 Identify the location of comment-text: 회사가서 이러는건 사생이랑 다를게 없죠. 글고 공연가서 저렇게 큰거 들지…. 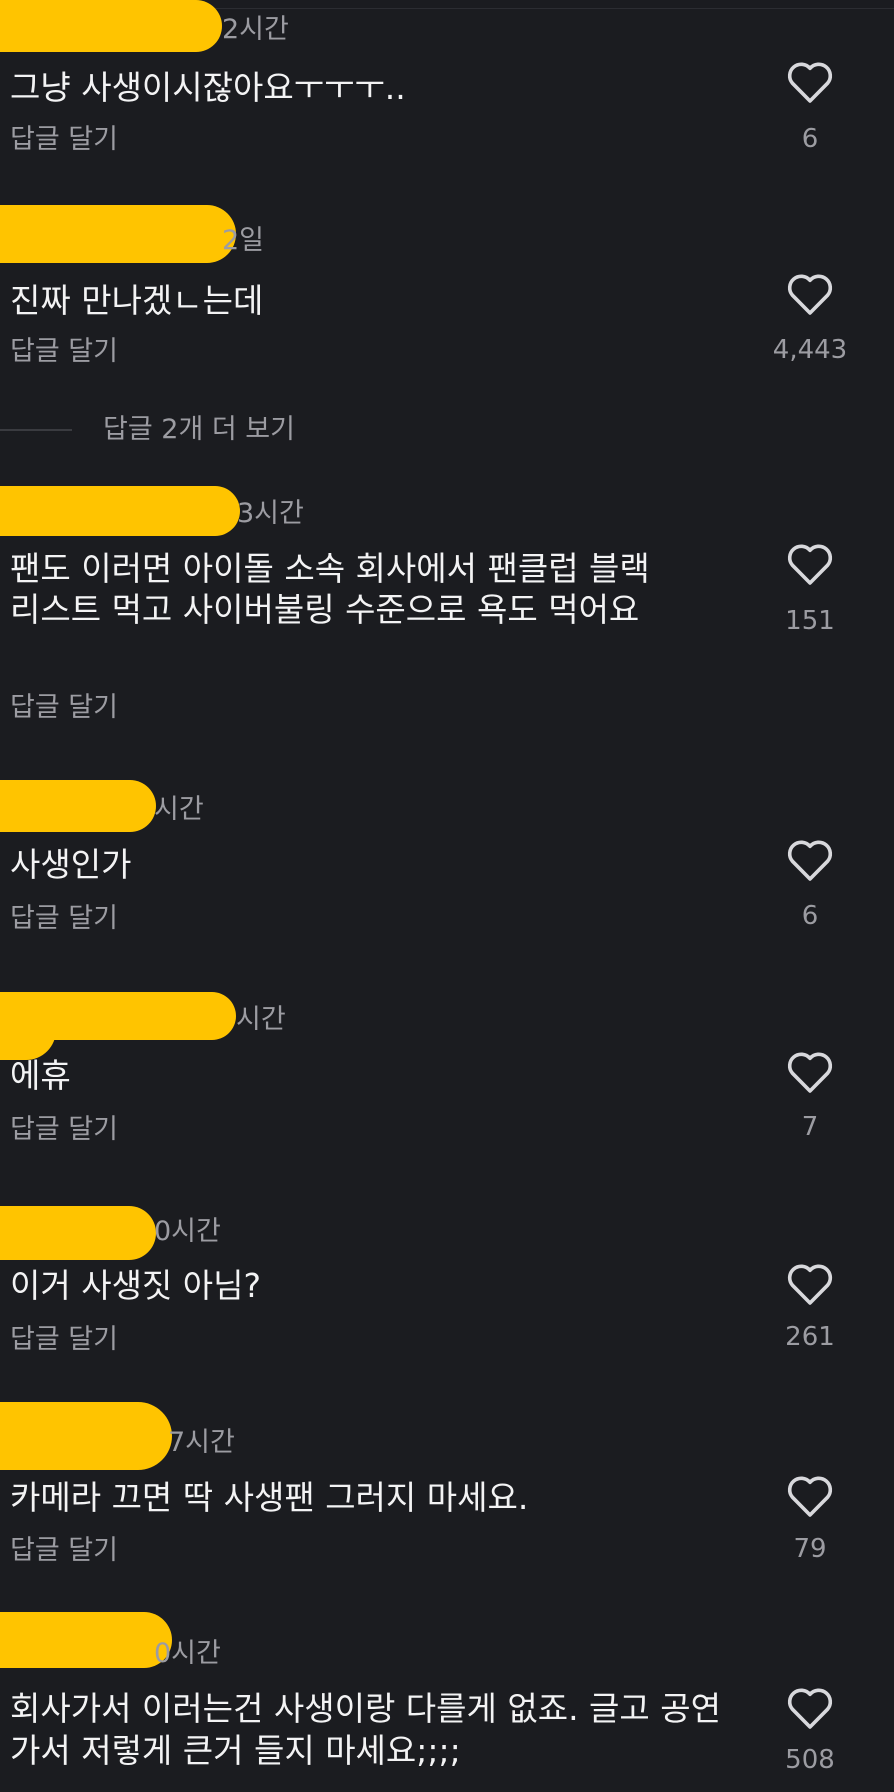
(365, 1729).